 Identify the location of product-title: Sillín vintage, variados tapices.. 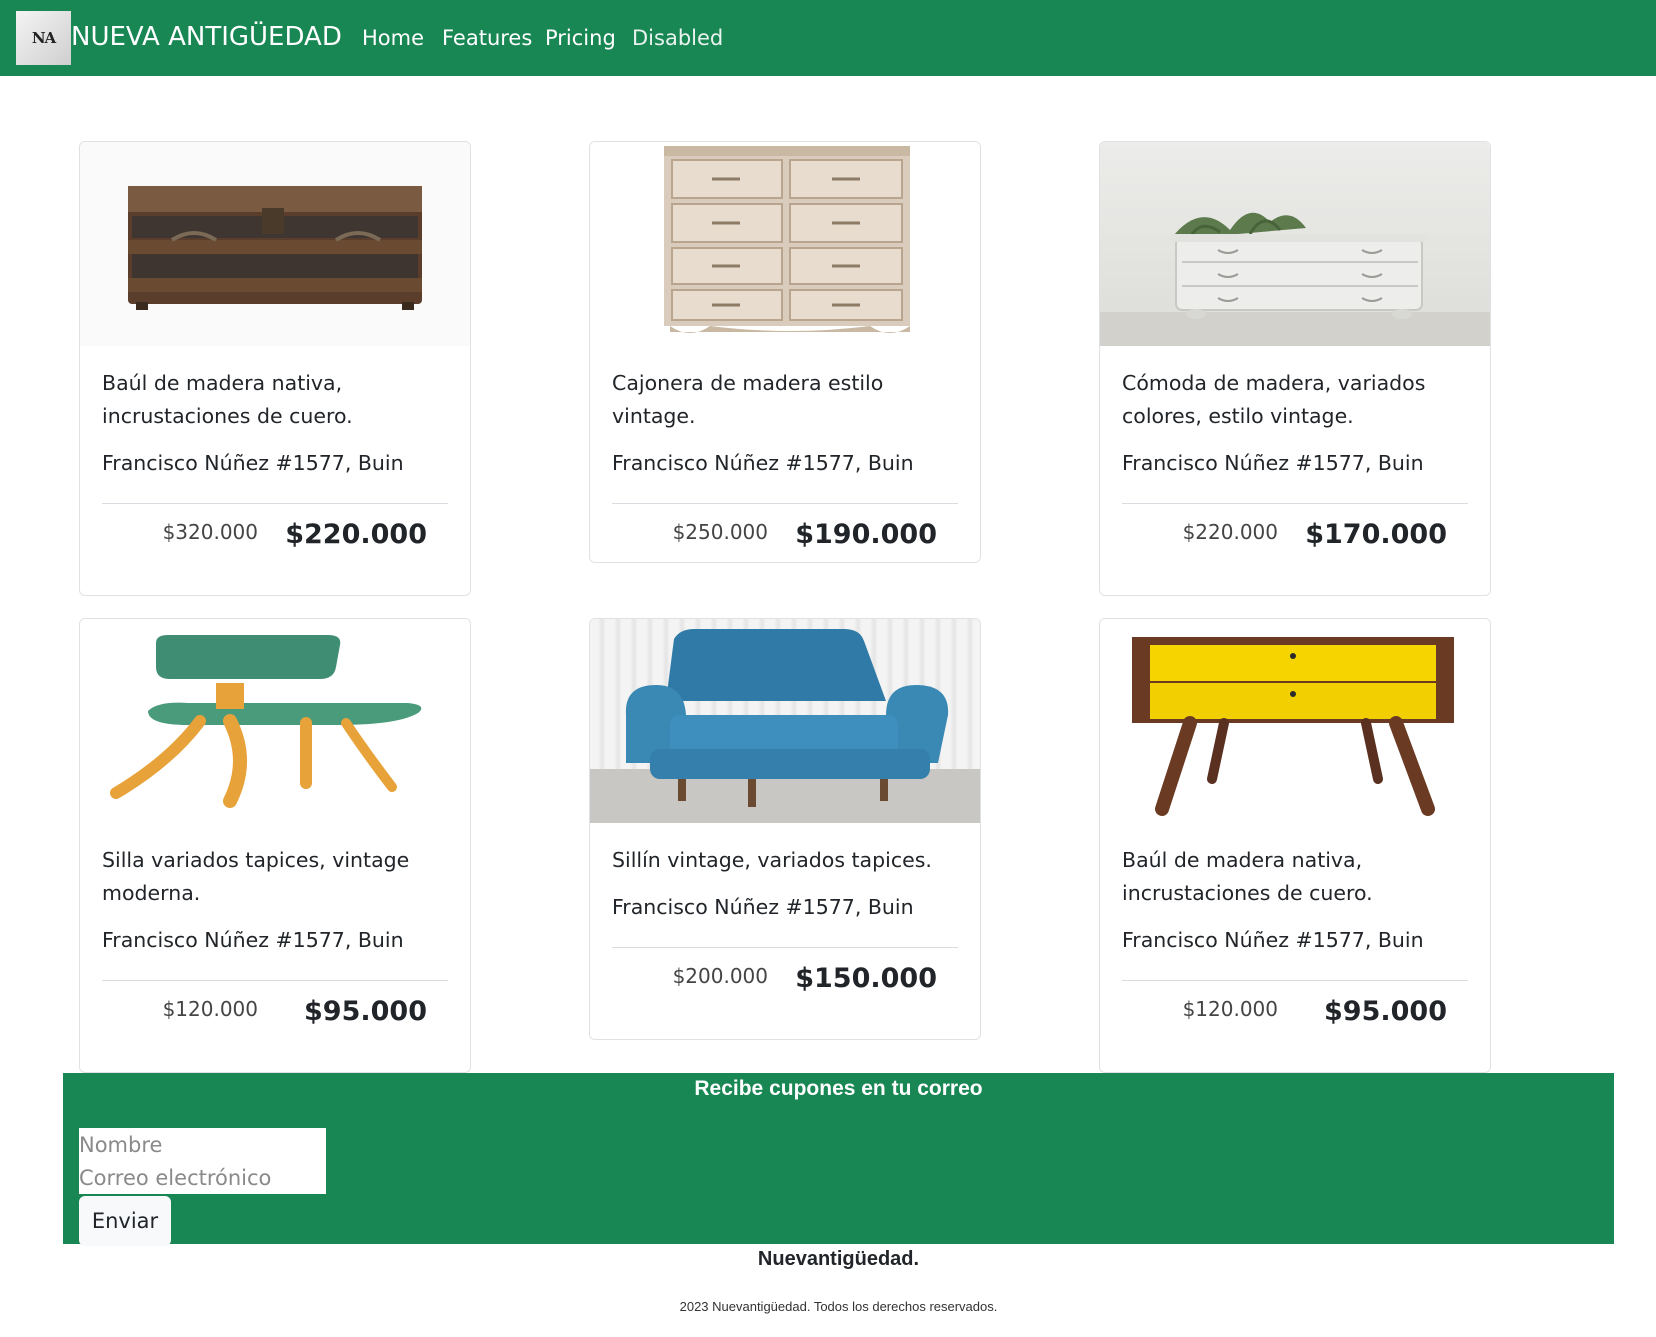
(772, 860).